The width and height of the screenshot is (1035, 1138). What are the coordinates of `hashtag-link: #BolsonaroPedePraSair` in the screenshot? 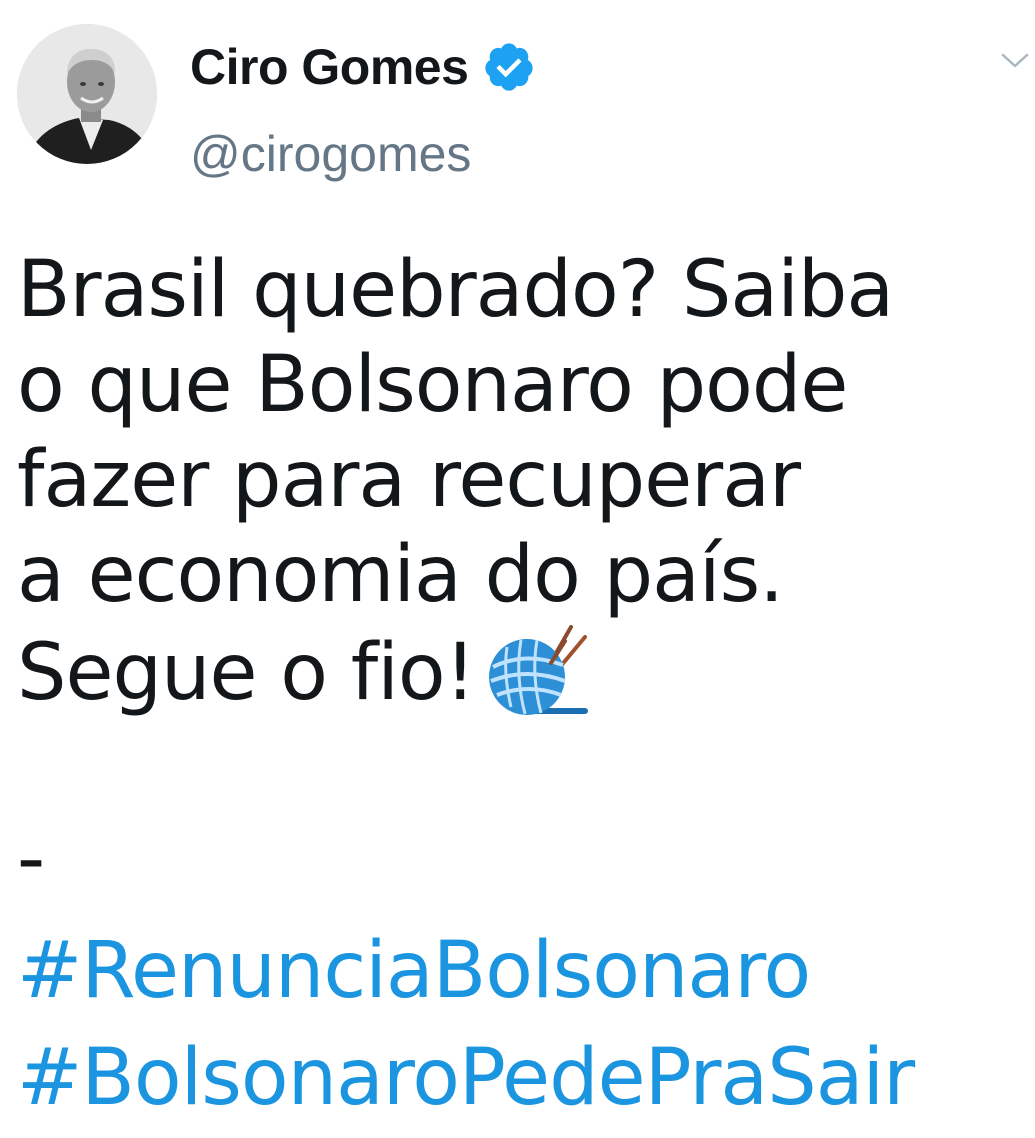 It's located at (466, 1078).